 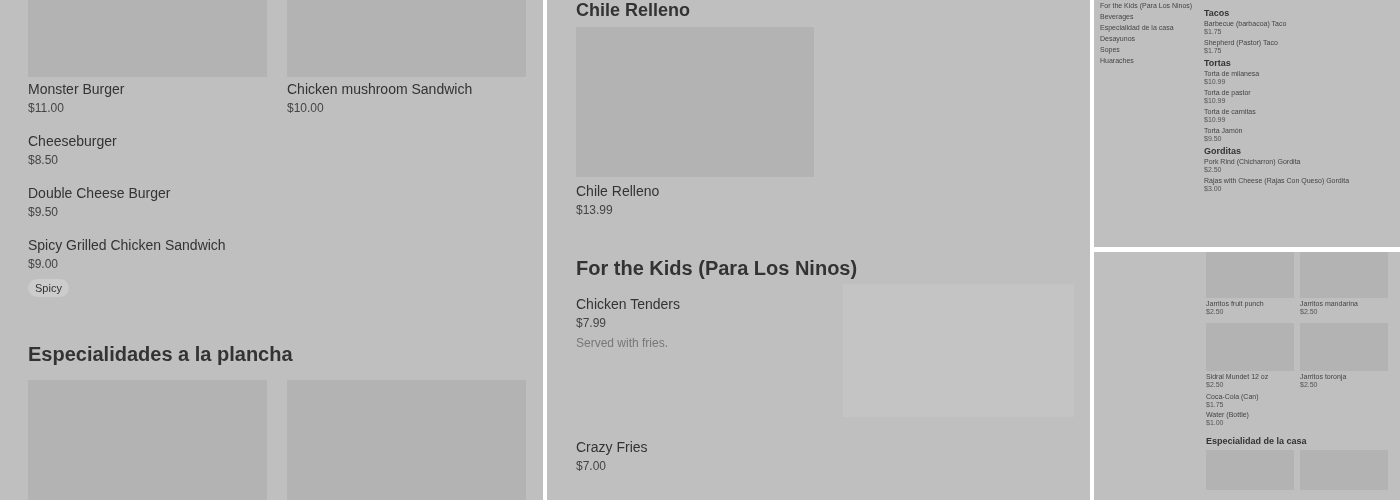 What do you see at coordinates (44, 212) in the screenshot?
I see `item-price: $9.50` at bounding box center [44, 212].